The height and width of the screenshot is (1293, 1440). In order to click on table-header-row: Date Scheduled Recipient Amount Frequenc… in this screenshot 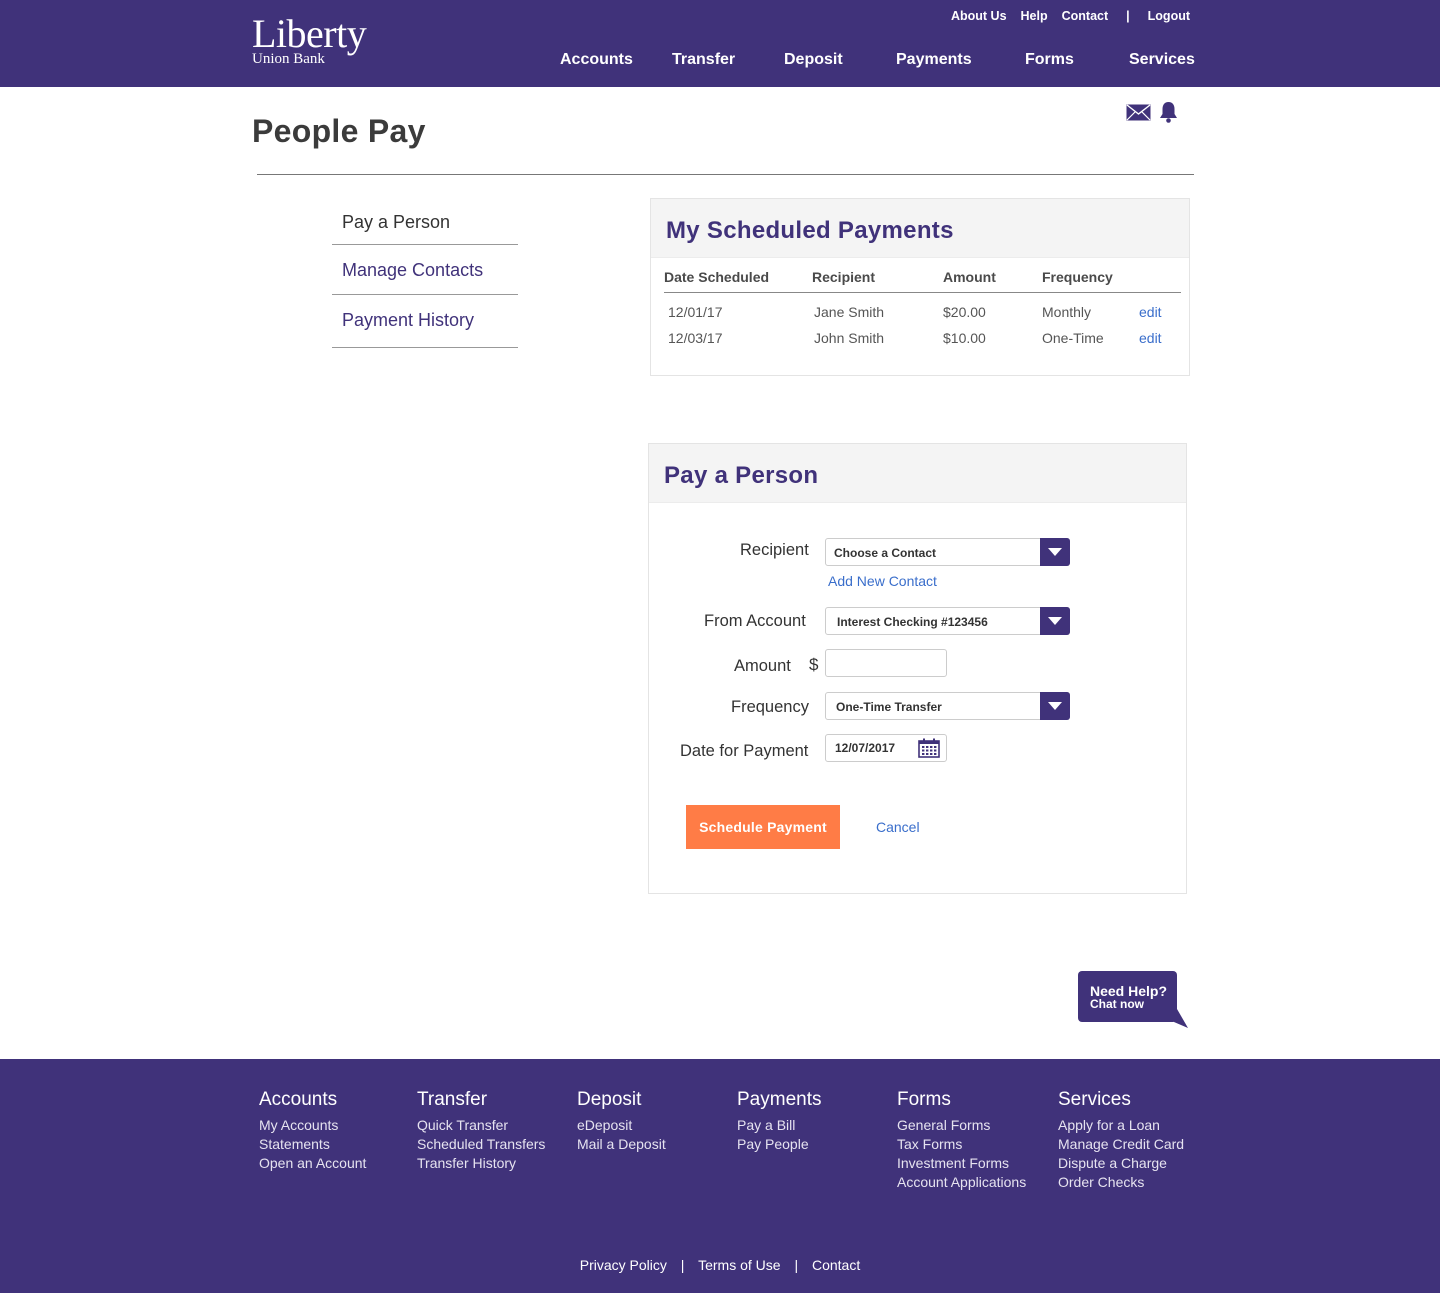, I will do `click(922, 281)`.